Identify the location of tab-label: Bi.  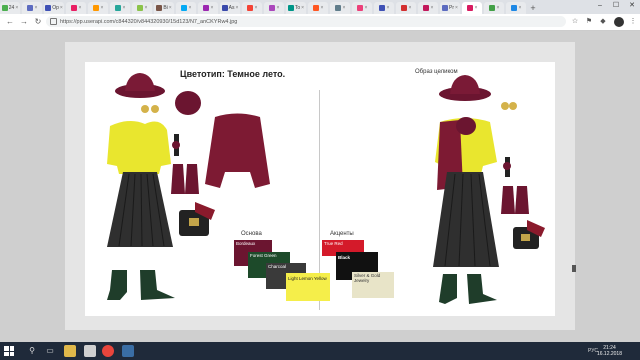
(165, 8).